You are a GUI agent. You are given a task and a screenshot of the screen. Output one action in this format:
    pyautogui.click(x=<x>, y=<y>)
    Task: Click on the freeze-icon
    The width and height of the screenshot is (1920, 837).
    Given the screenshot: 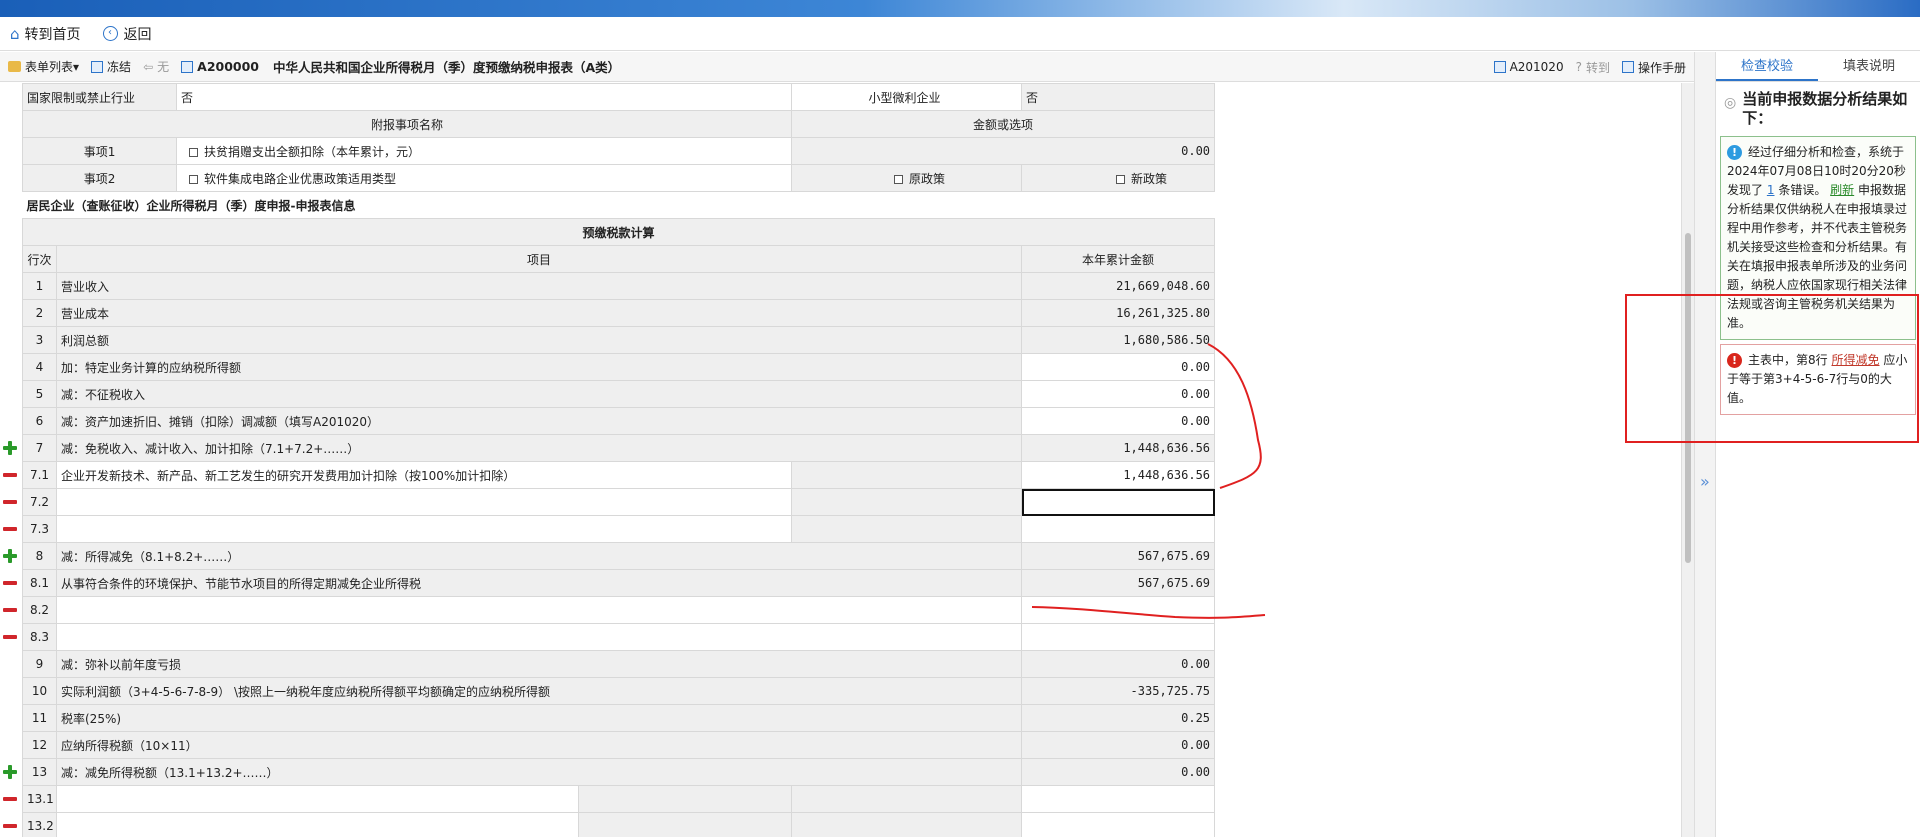 What is the action you would take?
    pyautogui.click(x=97, y=66)
    